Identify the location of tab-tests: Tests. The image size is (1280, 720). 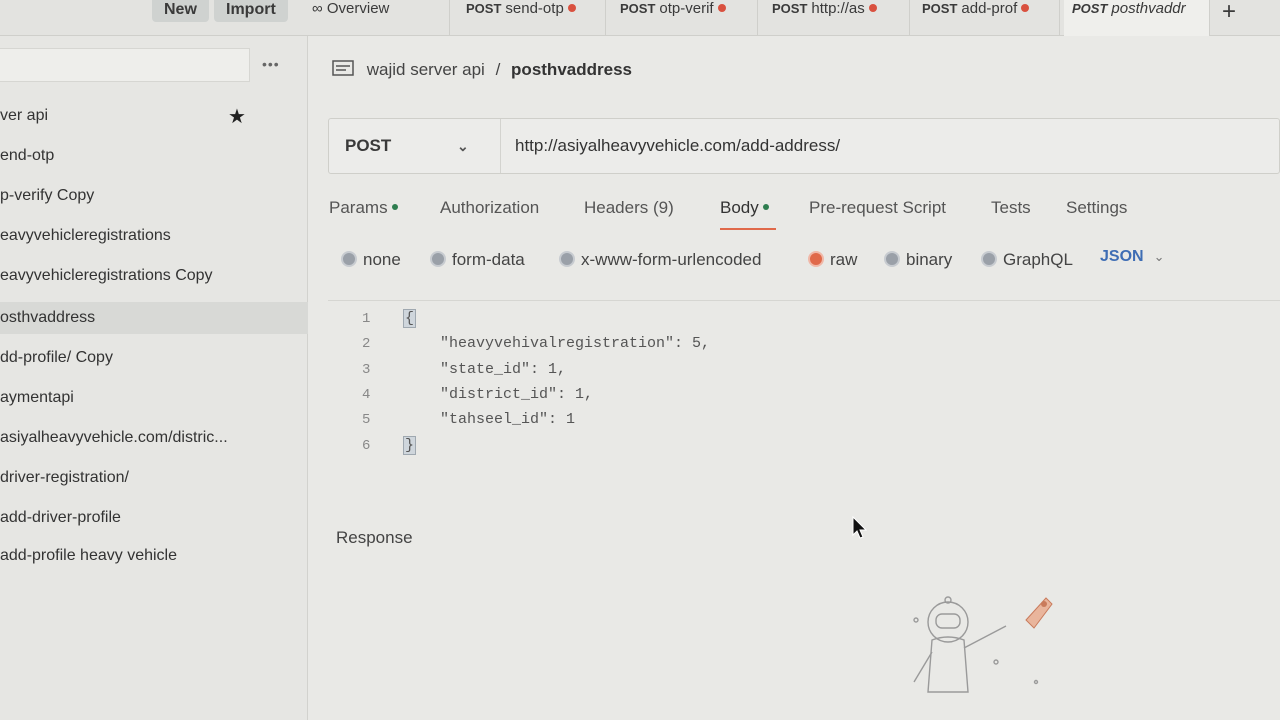
(1011, 214).